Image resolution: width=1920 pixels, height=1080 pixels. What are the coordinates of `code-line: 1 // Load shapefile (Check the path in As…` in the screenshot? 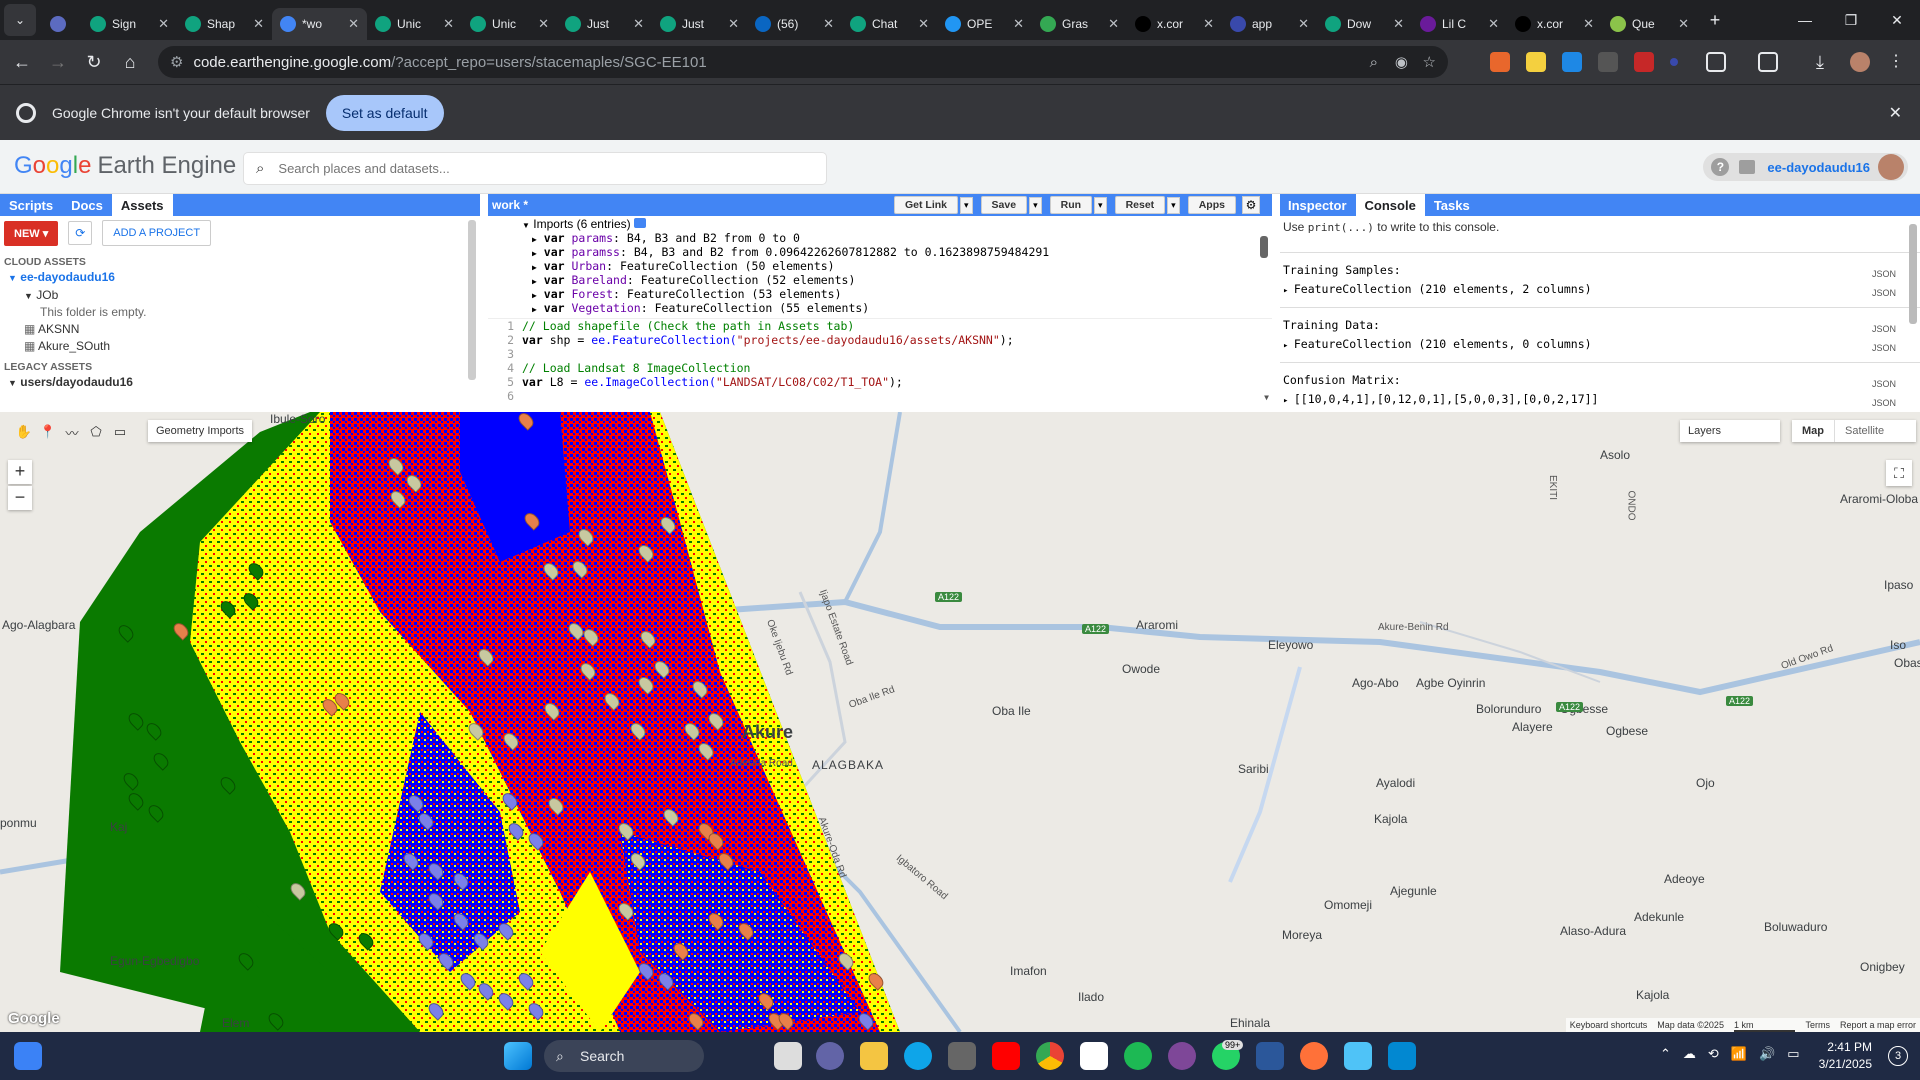 It's located at (880, 326).